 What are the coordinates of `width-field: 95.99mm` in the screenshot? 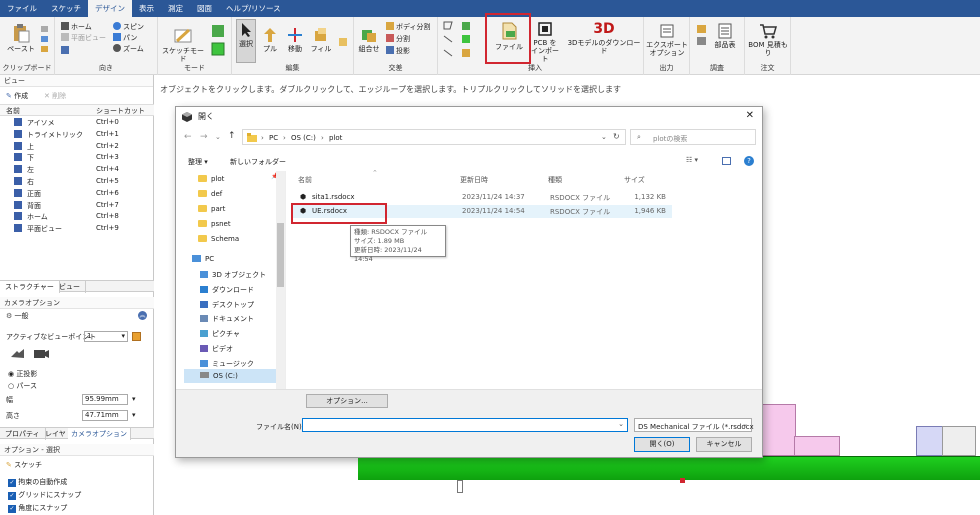 It's located at (105, 399).